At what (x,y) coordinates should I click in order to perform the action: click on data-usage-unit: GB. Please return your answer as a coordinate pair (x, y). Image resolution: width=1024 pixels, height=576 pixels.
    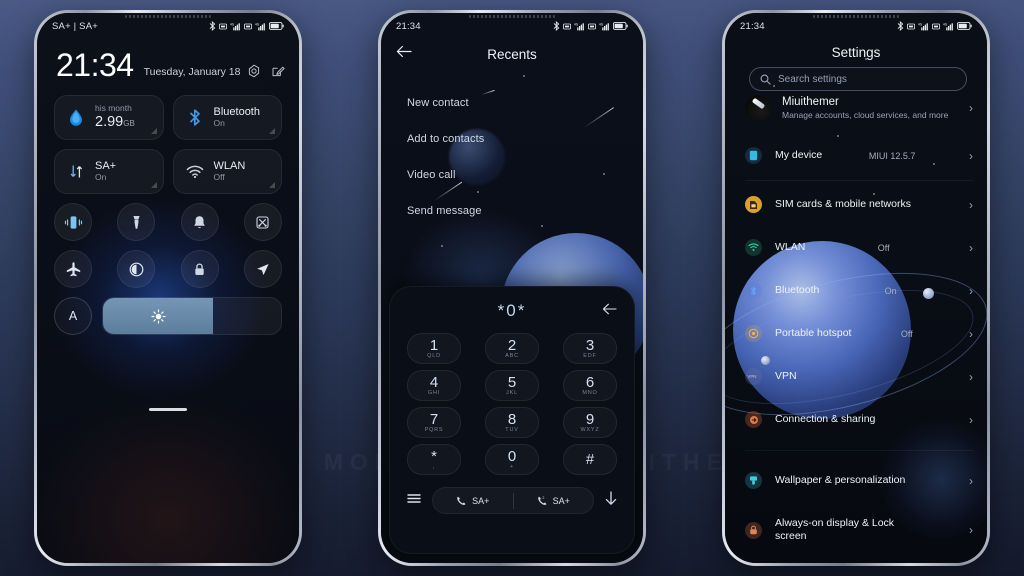
    Looking at the image, I should click on (129, 124).